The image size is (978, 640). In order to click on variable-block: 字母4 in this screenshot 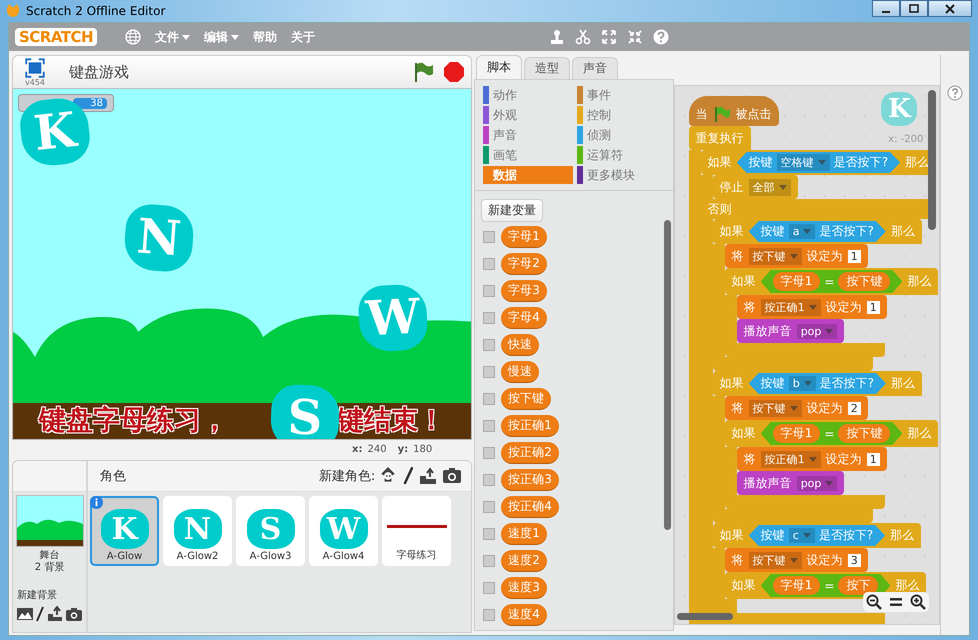, I will do `click(524, 318)`.